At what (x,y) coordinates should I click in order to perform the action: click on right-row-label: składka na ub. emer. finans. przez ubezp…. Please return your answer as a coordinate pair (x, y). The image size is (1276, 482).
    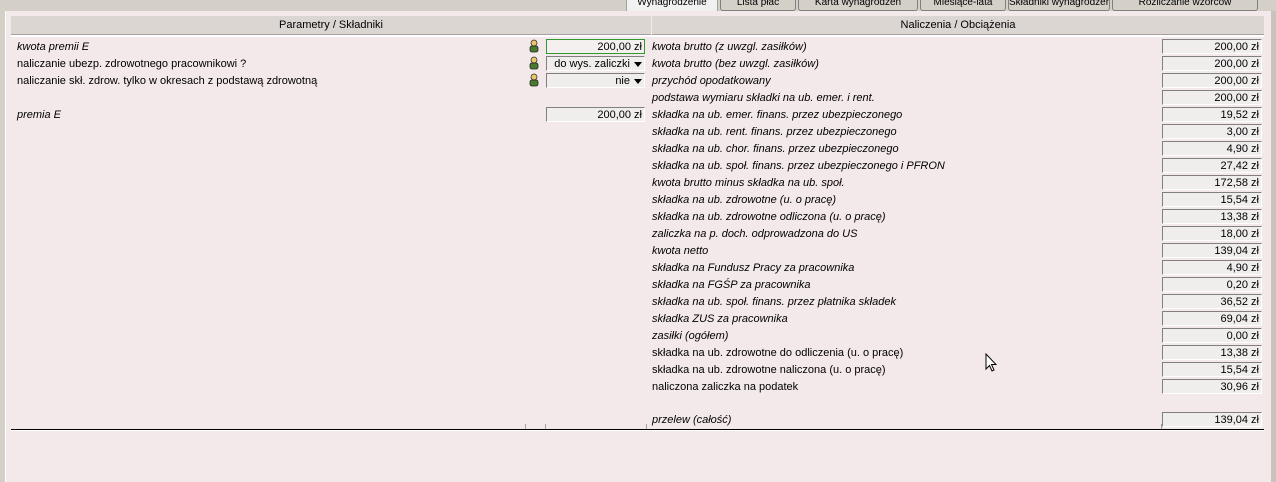
    Looking at the image, I should click on (777, 115).